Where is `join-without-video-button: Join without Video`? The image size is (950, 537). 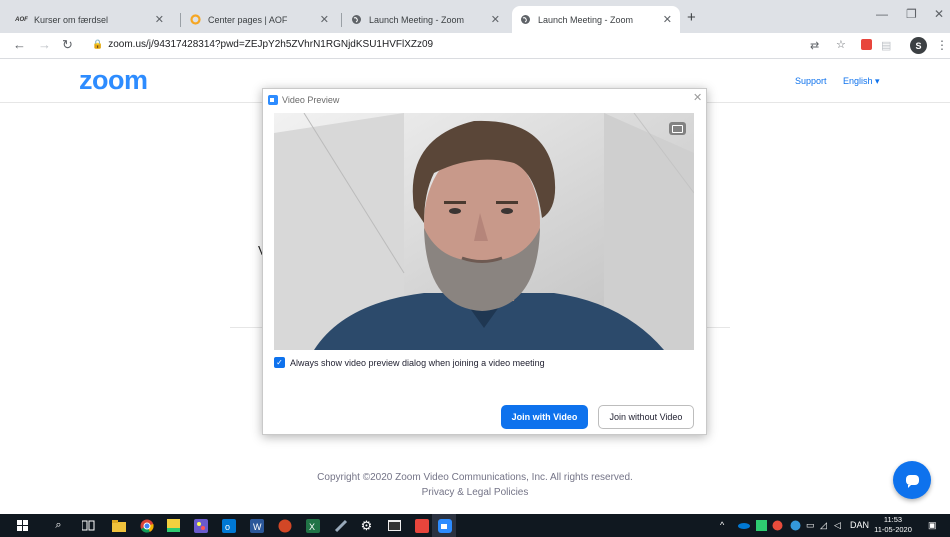
join-without-video-button: Join without Video is located at coordinates (646, 417).